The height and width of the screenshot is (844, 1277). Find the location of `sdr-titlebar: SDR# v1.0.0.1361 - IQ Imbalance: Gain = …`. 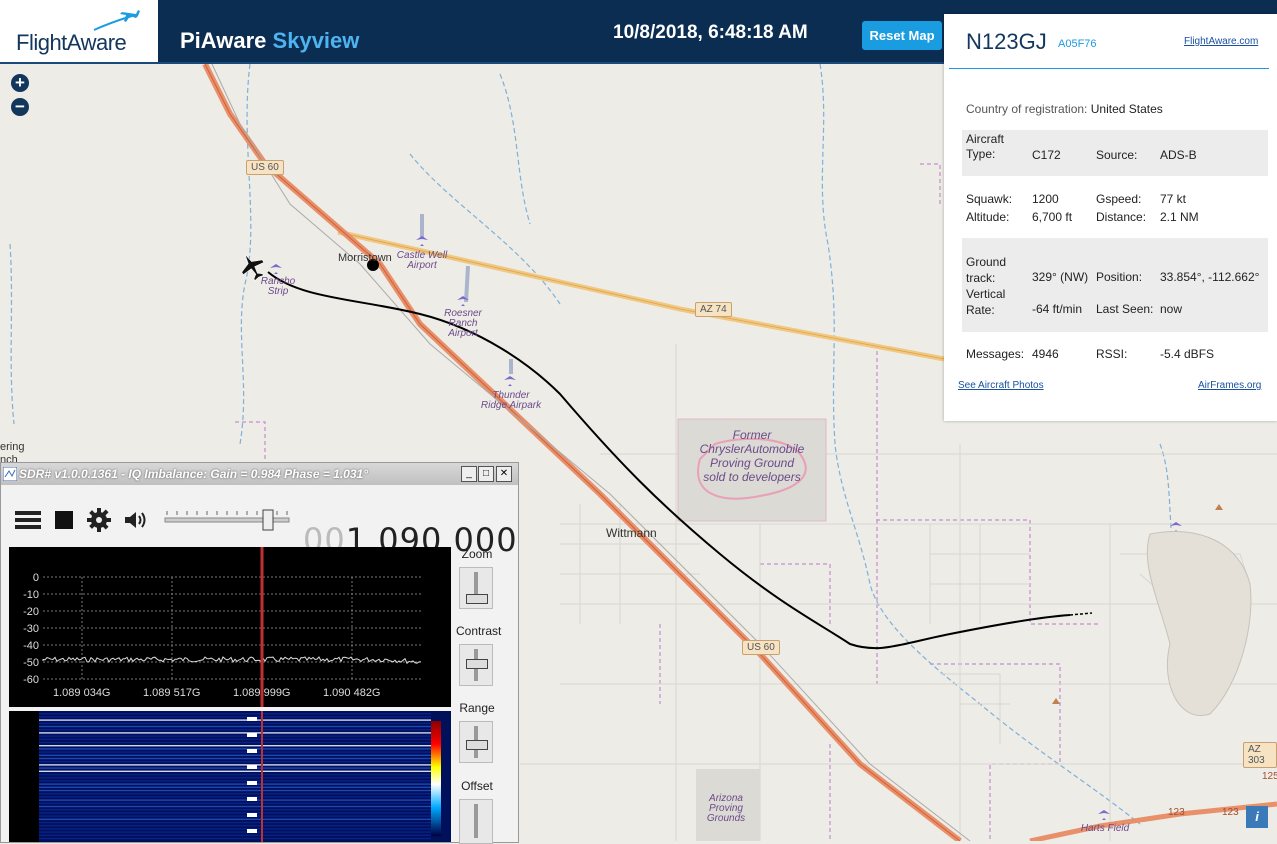

sdr-titlebar: SDR# v1.0.0.1361 - IQ Imbalance: Gain = … is located at coordinates (259, 474).